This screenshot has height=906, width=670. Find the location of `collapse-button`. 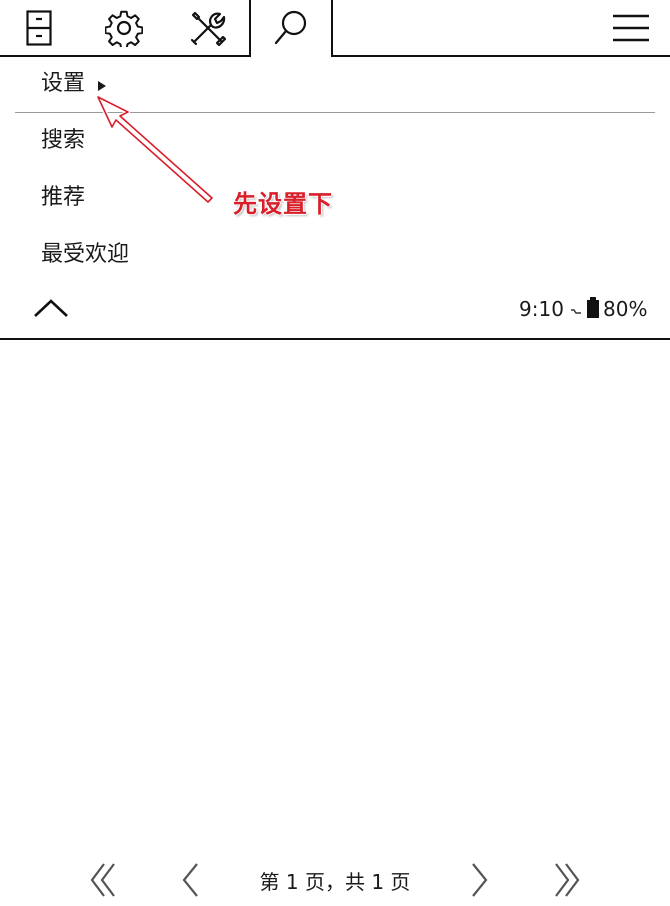

collapse-button is located at coordinates (51, 309).